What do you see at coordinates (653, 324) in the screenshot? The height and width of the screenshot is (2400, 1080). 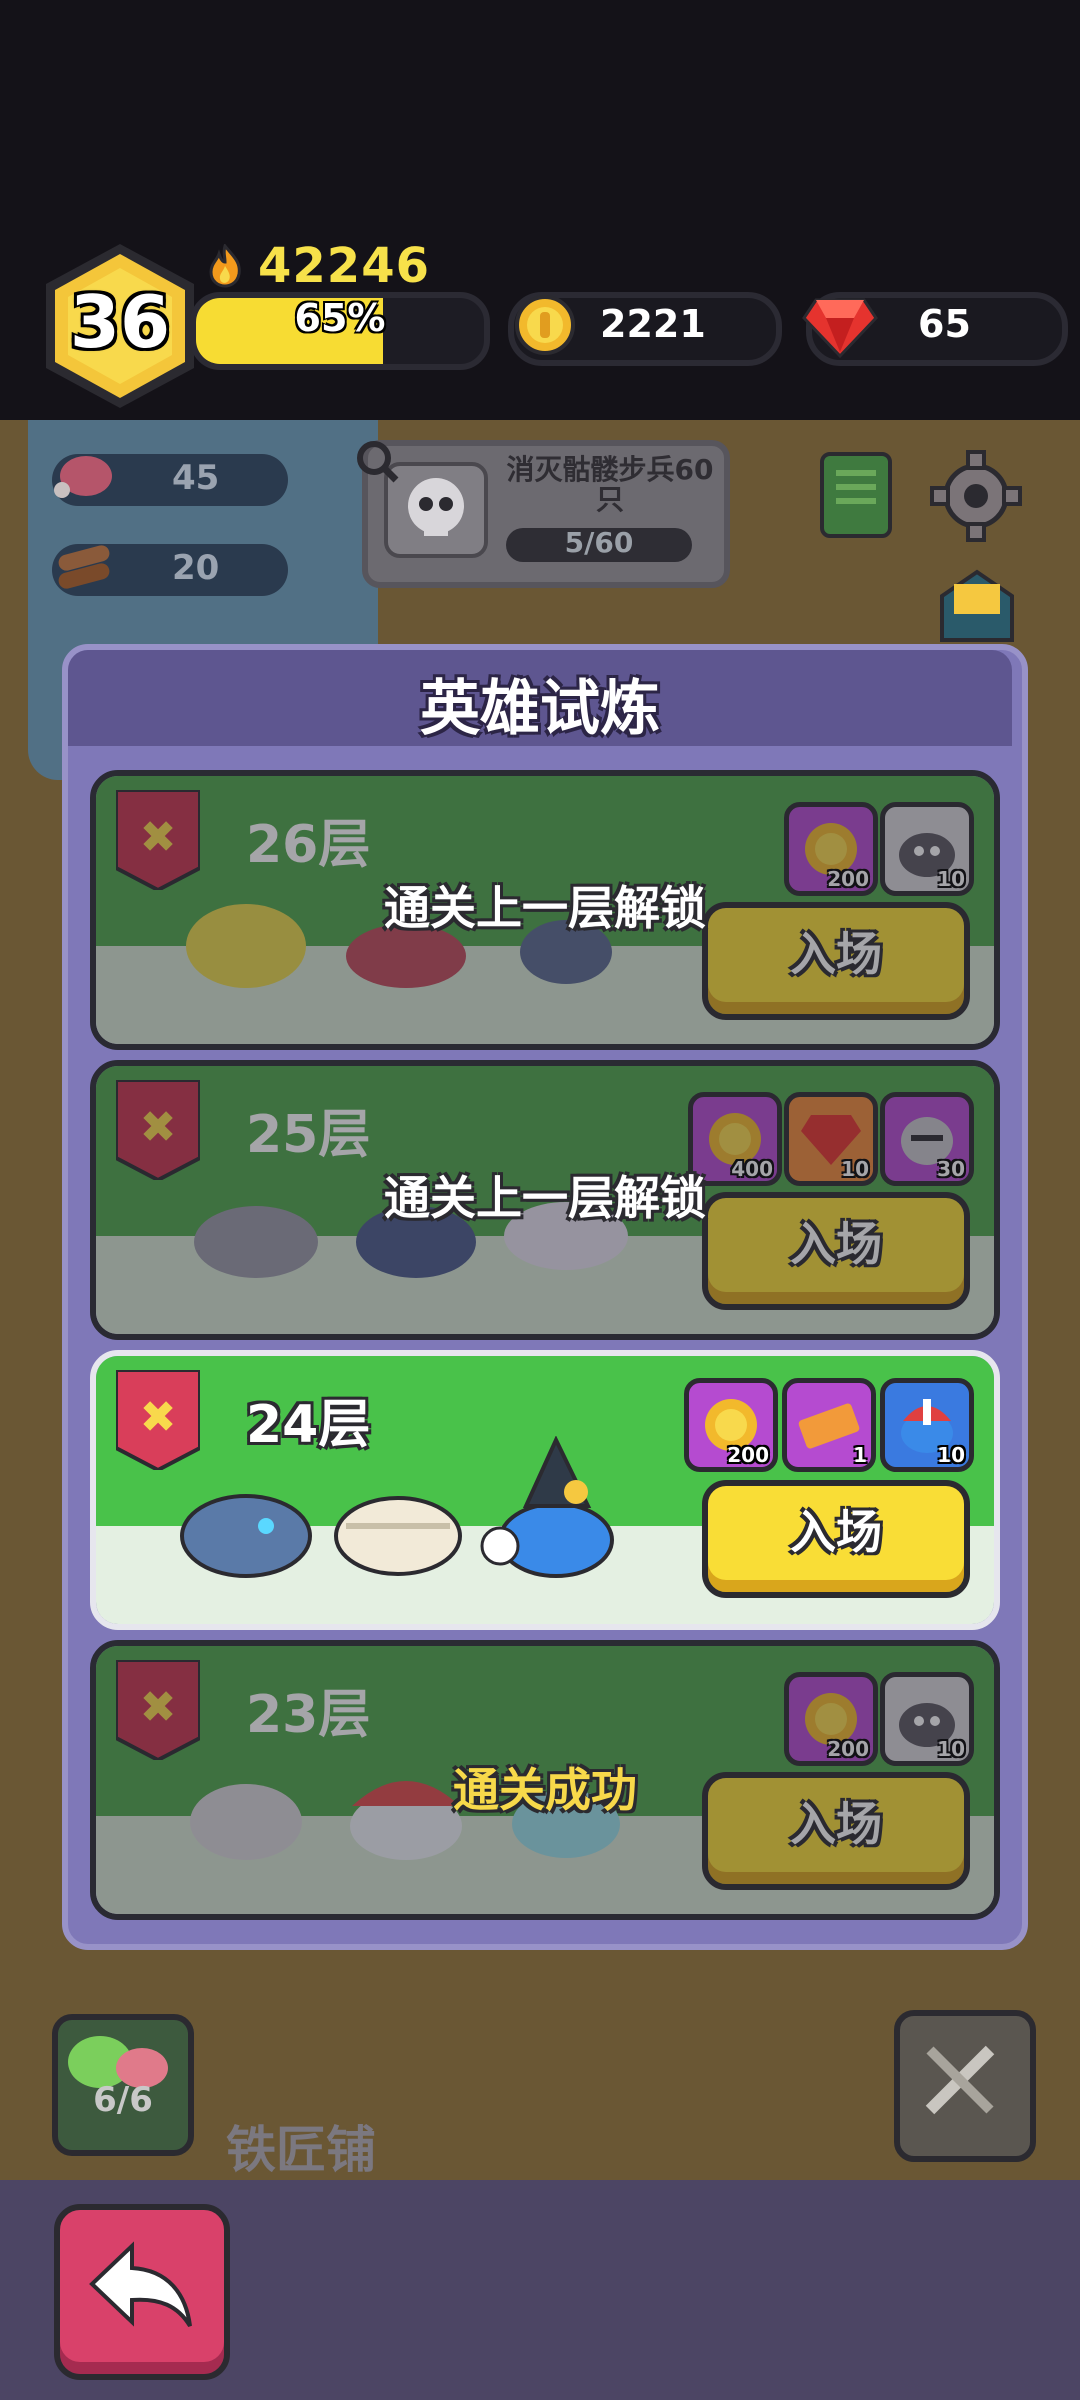 I see `gold-amount: 2221` at bounding box center [653, 324].